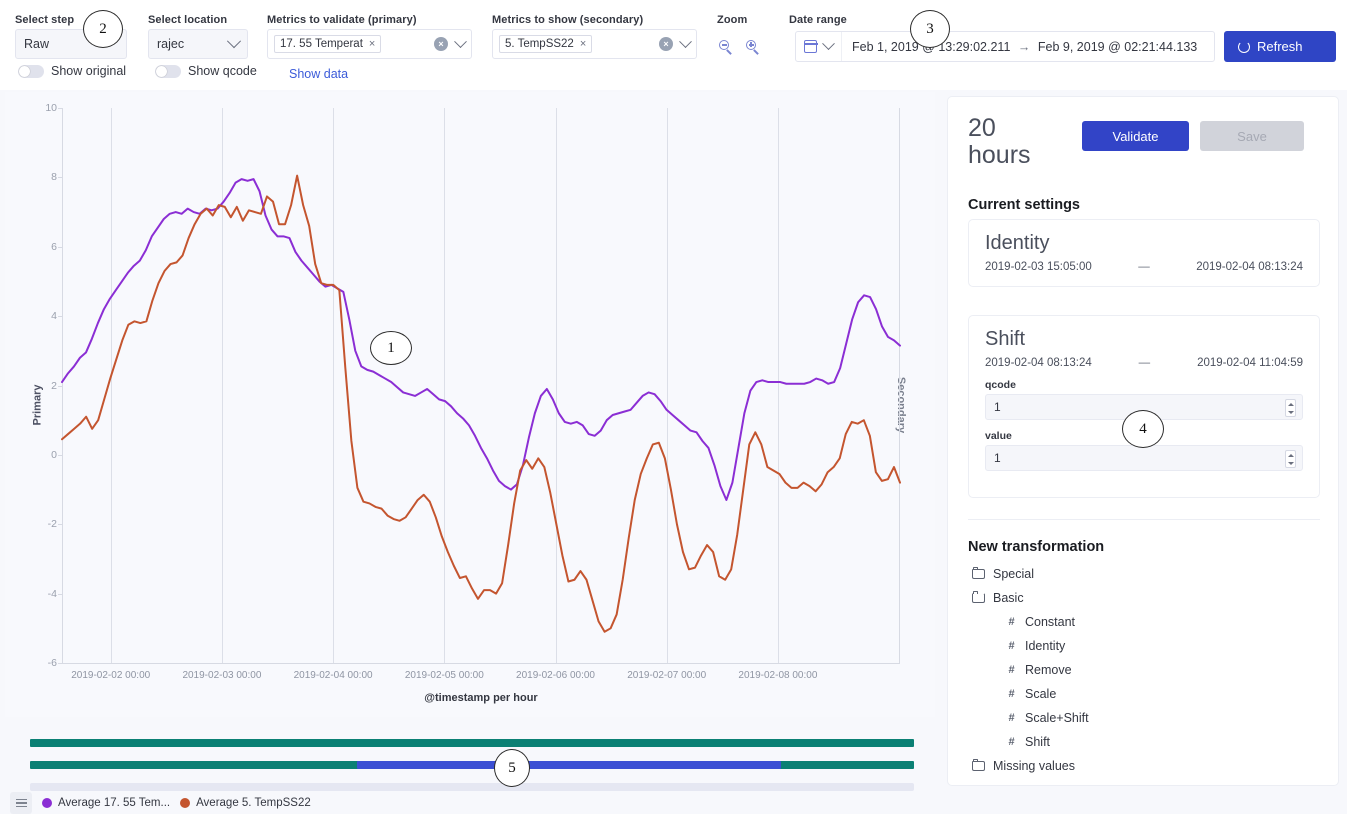 The height and width of the screenshot is (814, 1347). I want to click on transformation-tree-item-label: Scale, so click(1041, 694).